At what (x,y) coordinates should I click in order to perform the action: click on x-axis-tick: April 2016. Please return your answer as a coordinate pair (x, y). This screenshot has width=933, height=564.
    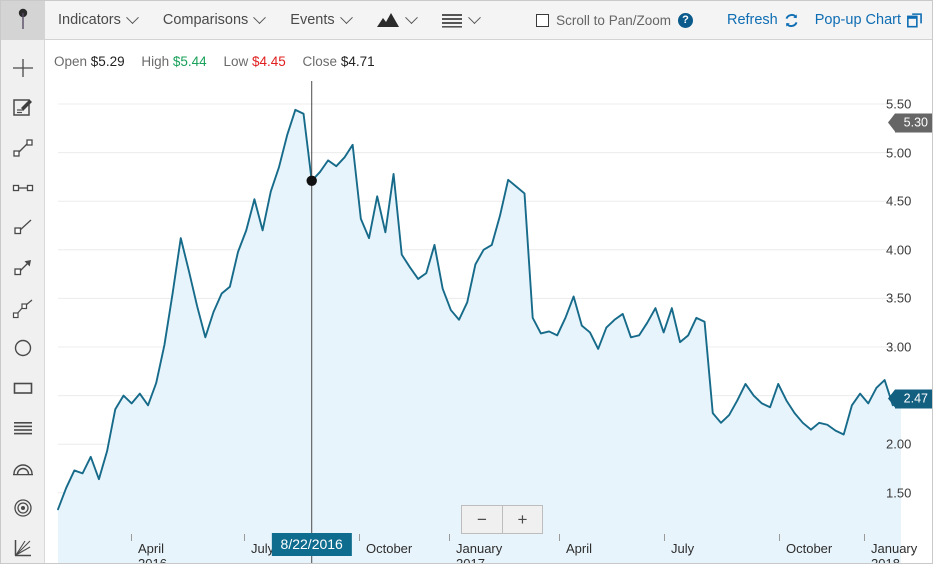
    Looking at the image, I should click on (149, 549).